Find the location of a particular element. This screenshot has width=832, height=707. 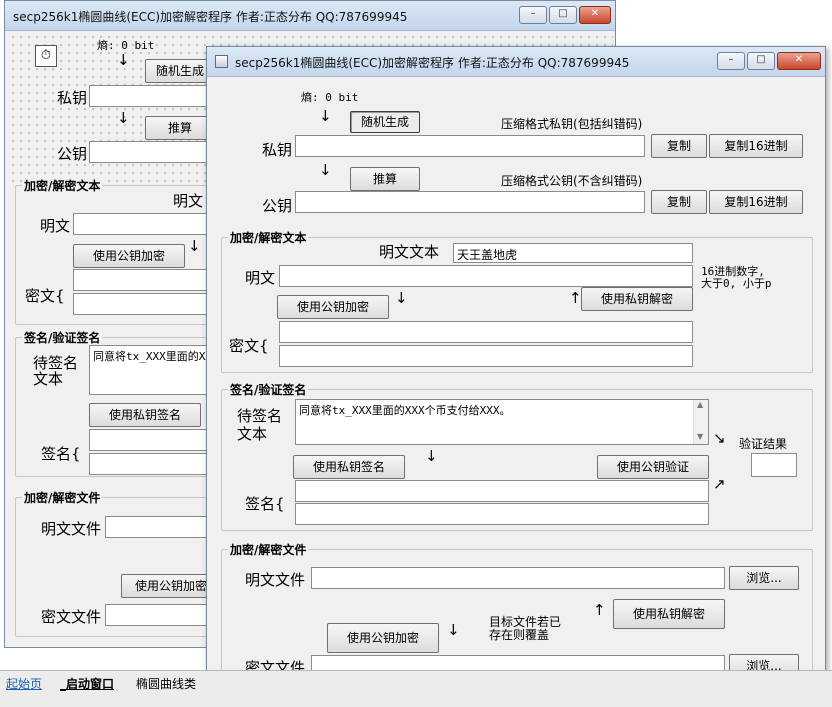

tab-start-page: 起始页 is located at coordinates (24, 684).